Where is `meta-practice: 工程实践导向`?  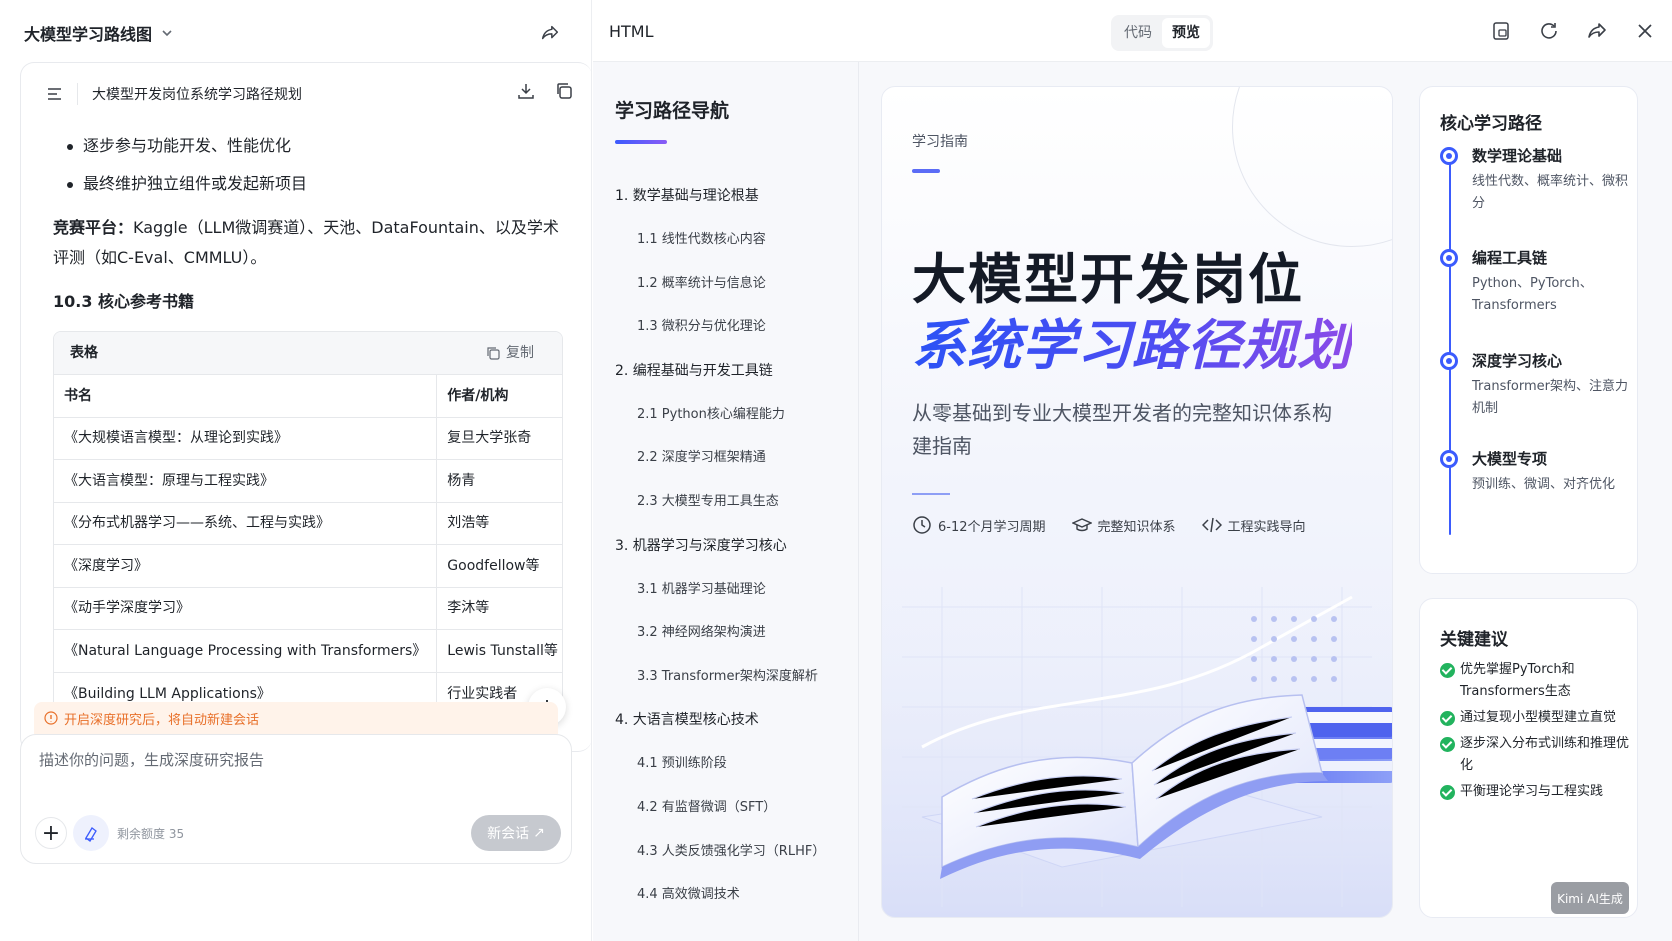 meta-practice: 工程实践导向 is located at coordinates (1253, 525).